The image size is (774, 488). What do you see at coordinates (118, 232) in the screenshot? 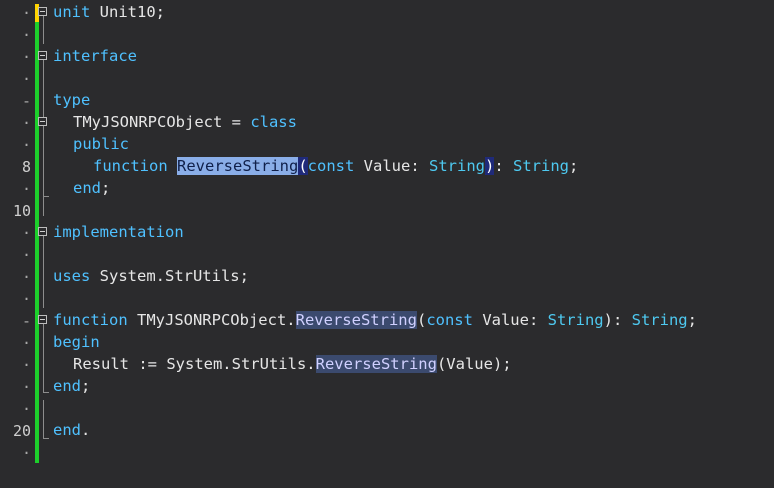
I see `keyword: implementation` at bounding box center [118, 232].